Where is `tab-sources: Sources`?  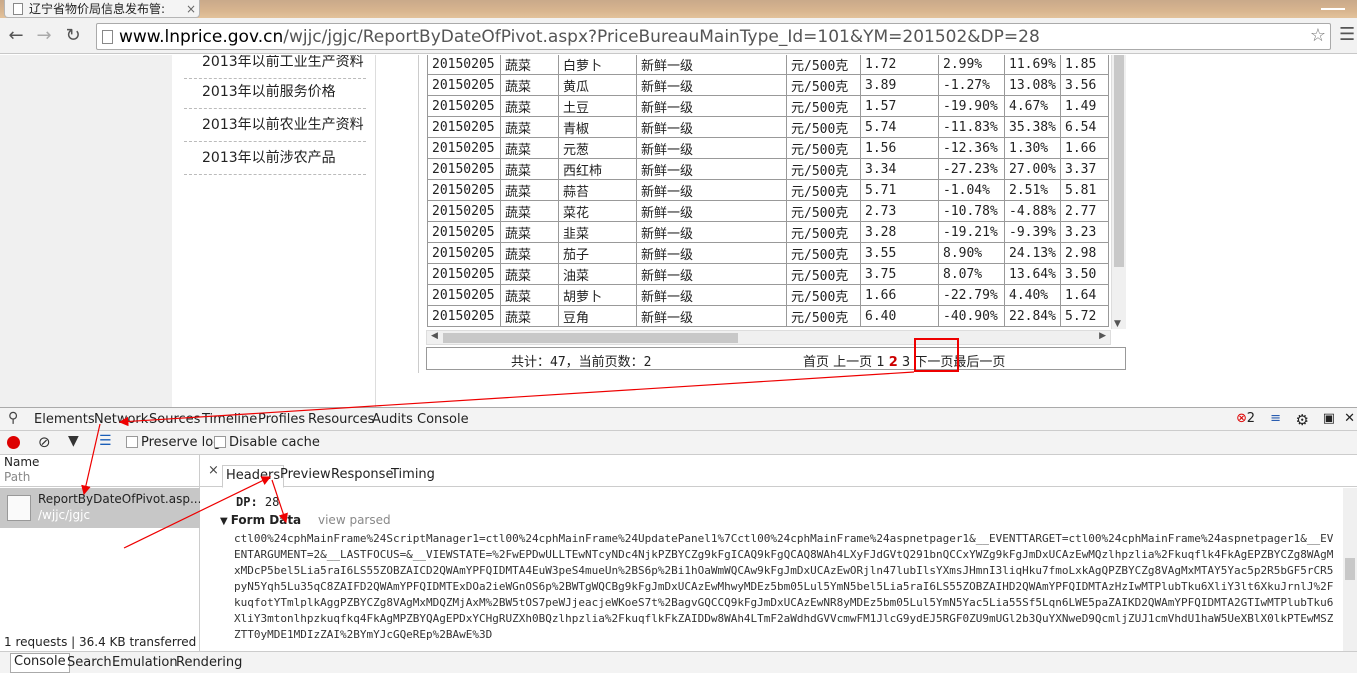
tab-sources: Sources is located at coordinates (174, 419).